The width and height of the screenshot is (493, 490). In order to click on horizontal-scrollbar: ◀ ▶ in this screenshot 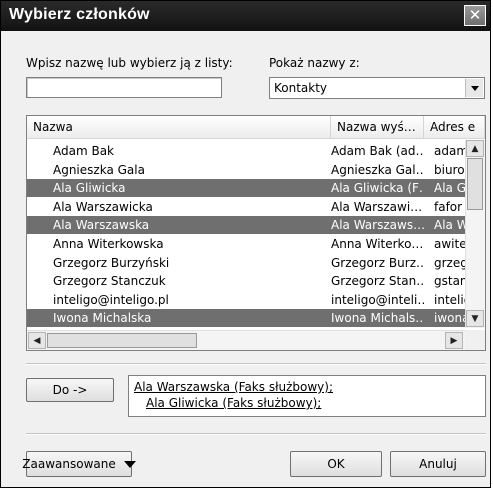, I will do `click(246, 340)`.